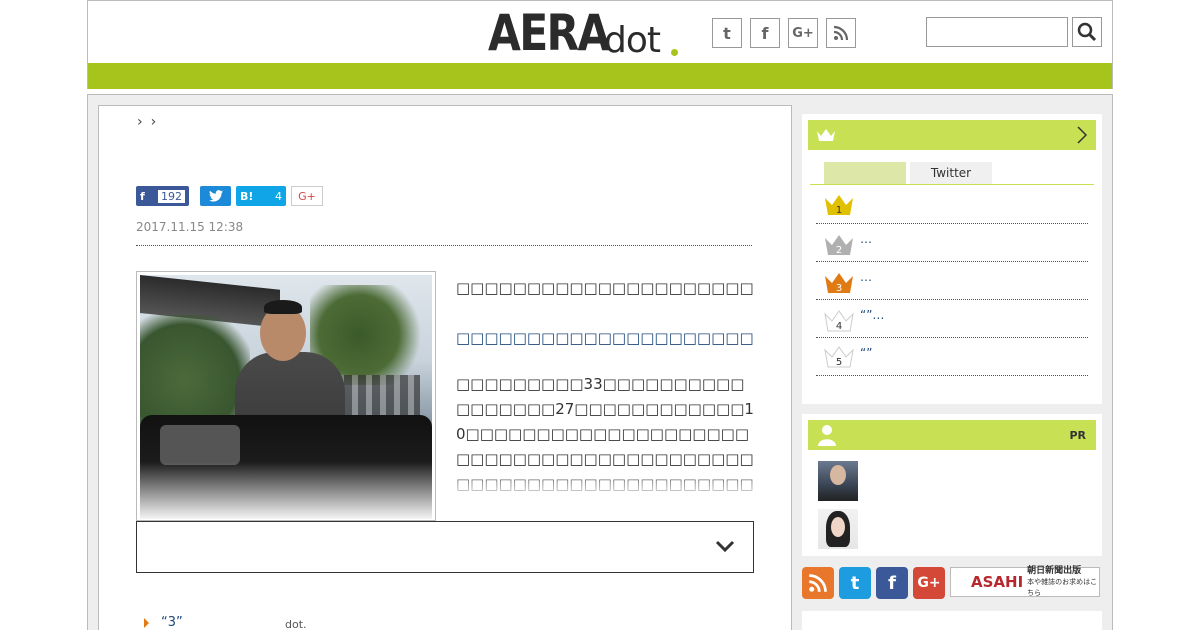  I want to click on search-icon, so click(1087, 32).